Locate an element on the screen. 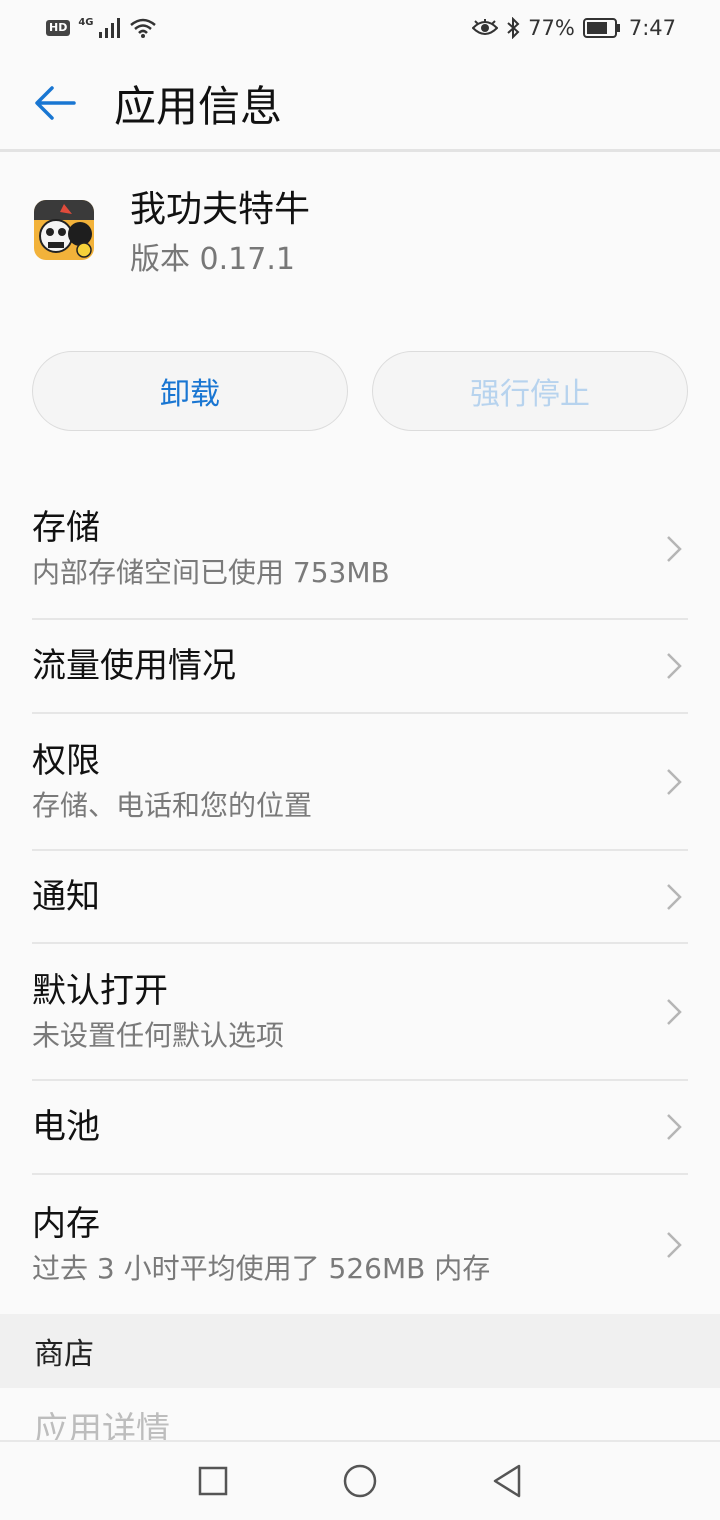 Image resolution: width=720 pixels, height=1520 pixels. store-section-header: 商店 is located at coordinates (360, 1351).